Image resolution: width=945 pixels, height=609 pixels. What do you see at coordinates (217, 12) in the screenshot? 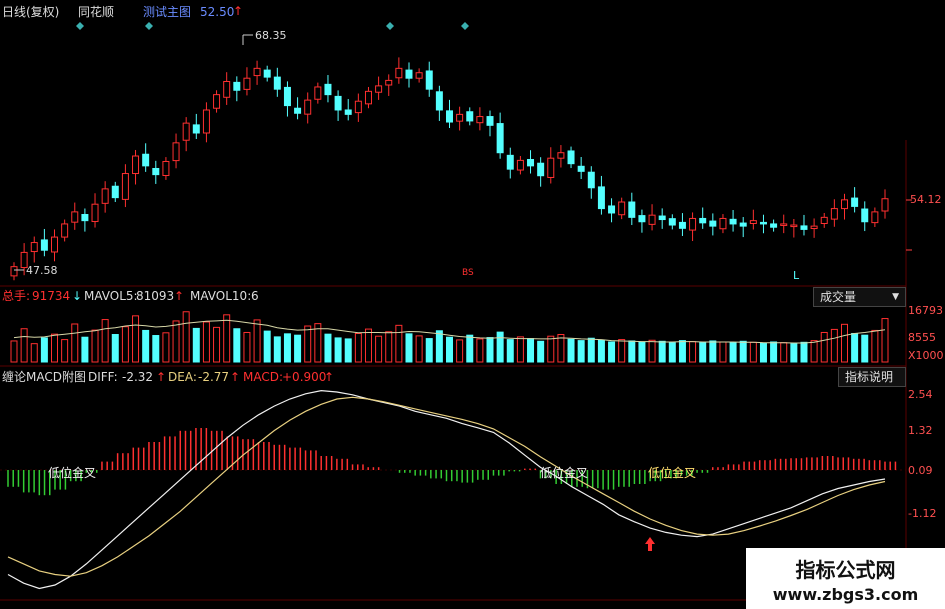
I see `main-indicator-value: 52.50` at bounding box center [217, 12].